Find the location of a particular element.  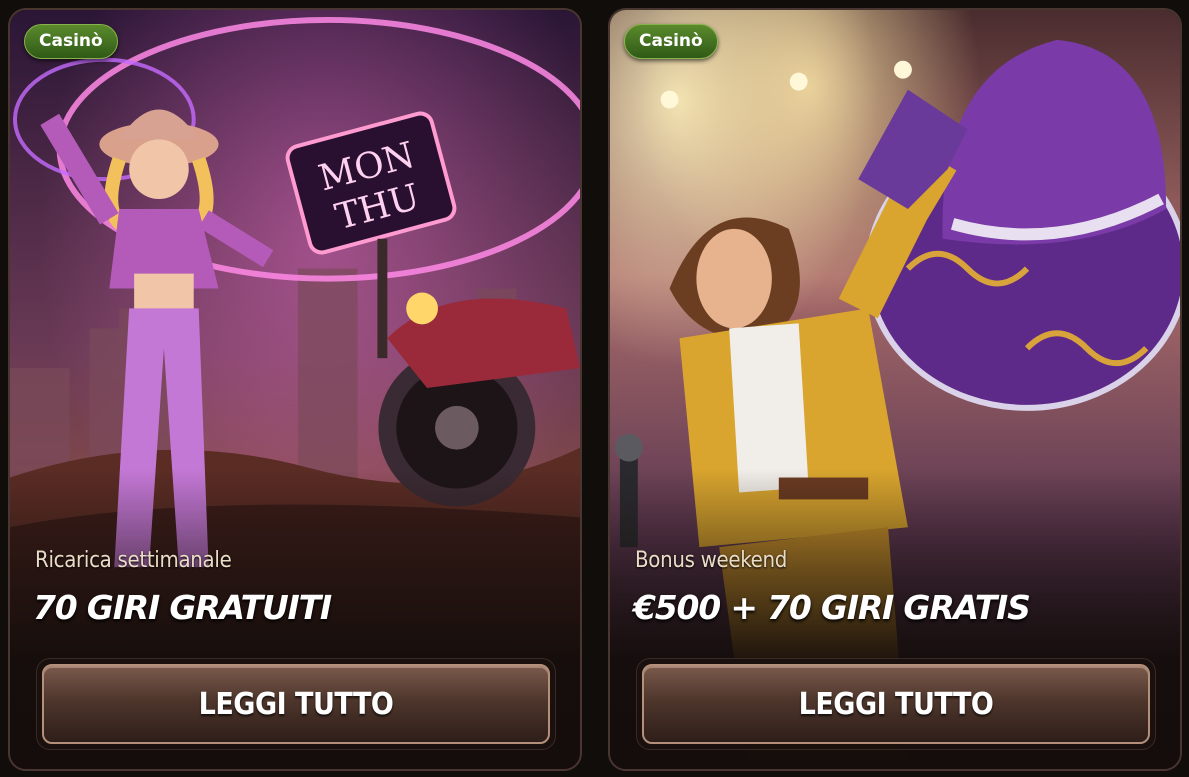

promo-subtitle: Bonus weekend is located at coordinates (711, 560).